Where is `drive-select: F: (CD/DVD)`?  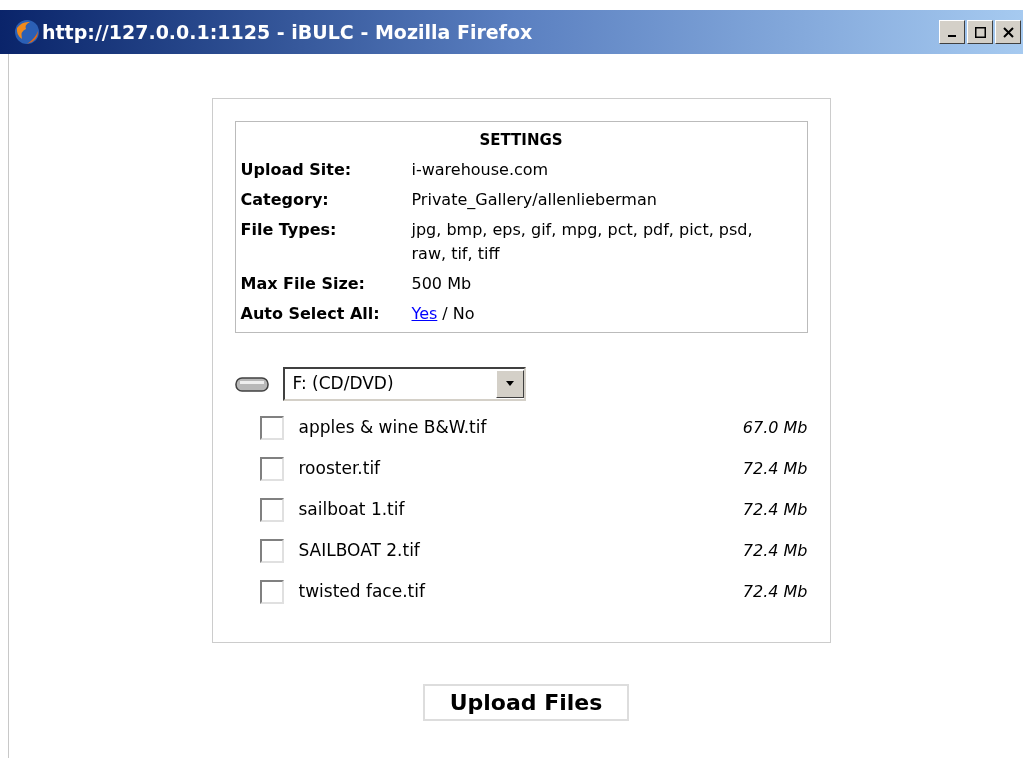 drive-select: F: (CD/DVD) is located at coordinates (404, 384).